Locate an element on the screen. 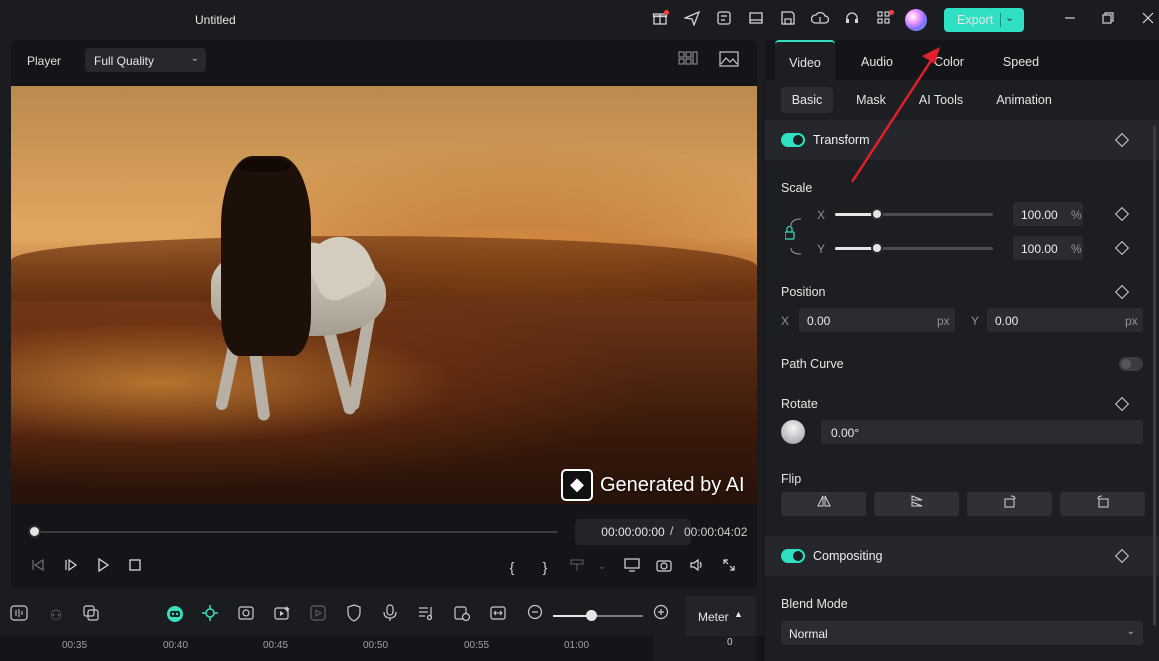 This screenshot has height=661, width=1159. compositing-toggle is located at coordinates (793, 556).